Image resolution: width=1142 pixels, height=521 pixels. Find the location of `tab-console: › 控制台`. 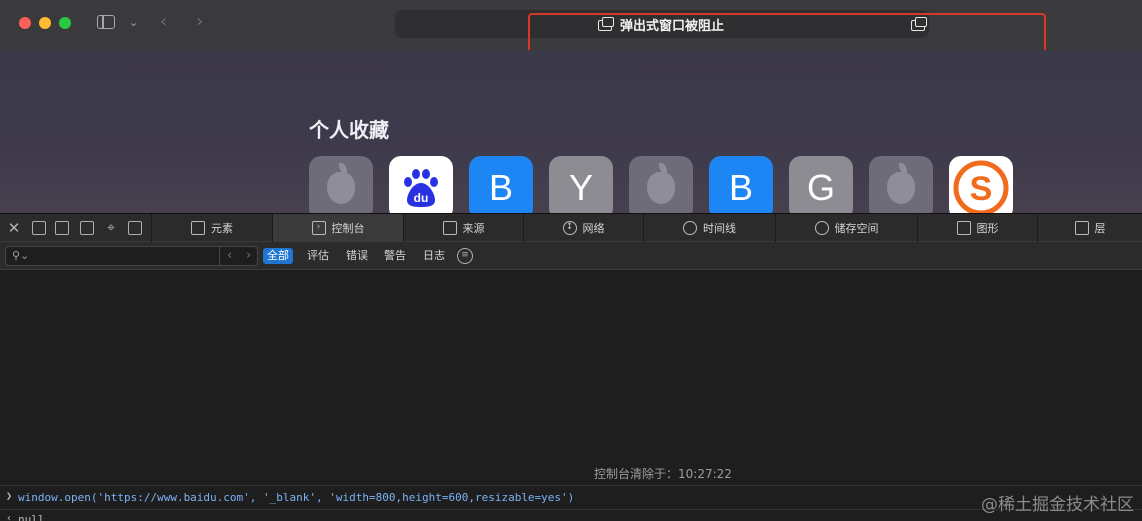

tab-console: › 控制台 is located at coordinates (337, 228).